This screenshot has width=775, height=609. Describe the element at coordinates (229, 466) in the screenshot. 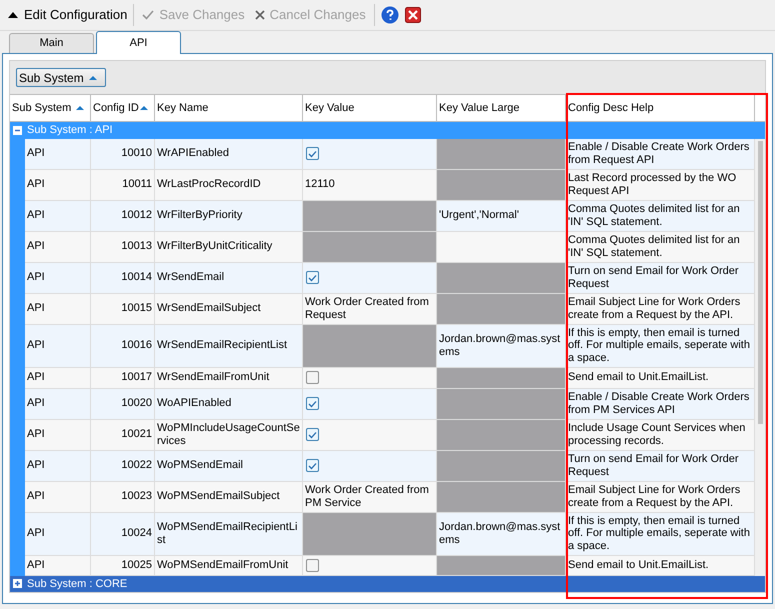

I see `table-cell: WoPMSendEmail` at that location.